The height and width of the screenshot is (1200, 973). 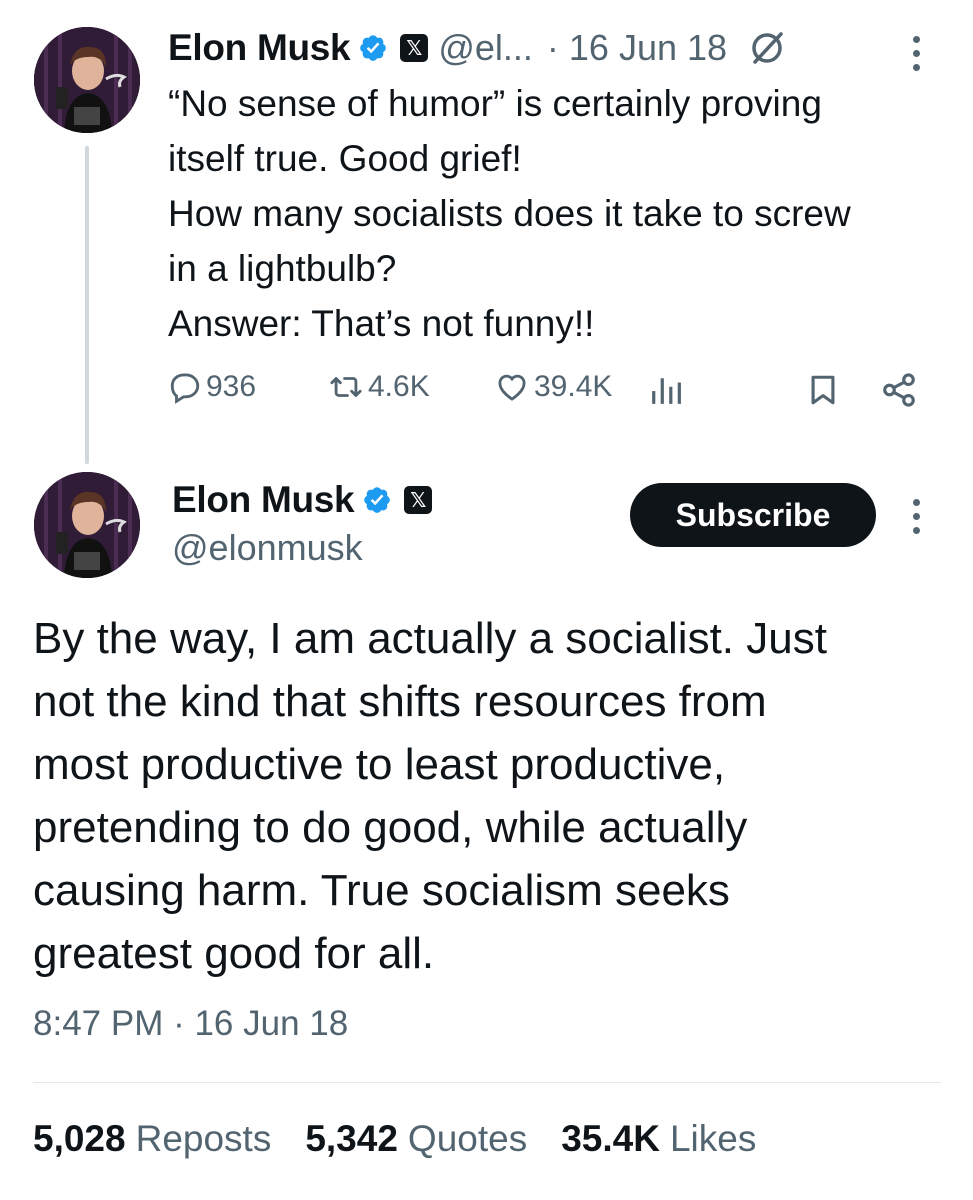 I want to click on author-handle: @elonmusk, so click(x=267, y=548).